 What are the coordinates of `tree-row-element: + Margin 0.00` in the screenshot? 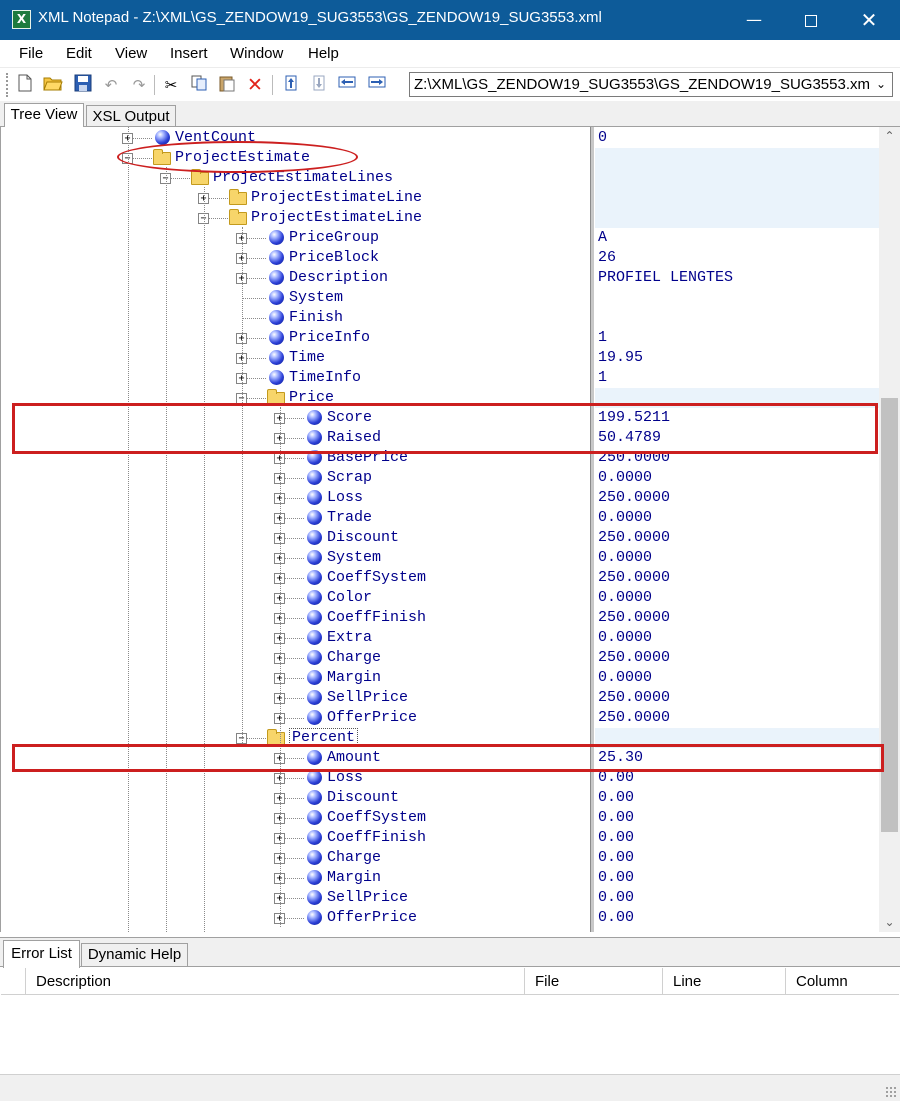 It's located at (440, 878).